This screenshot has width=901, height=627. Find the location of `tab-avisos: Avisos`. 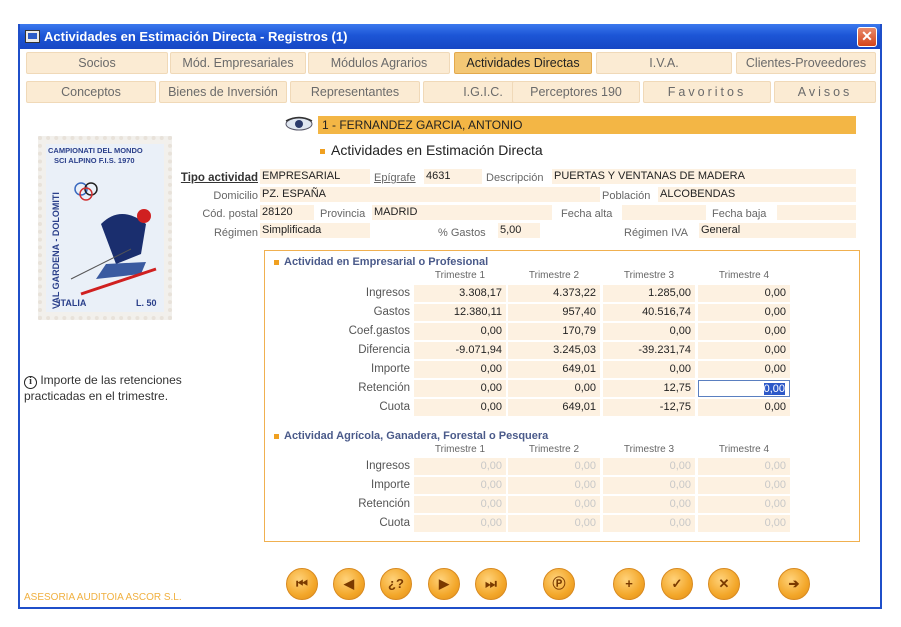

tab-avisos: Avisos is located at coordinates (825, 92).